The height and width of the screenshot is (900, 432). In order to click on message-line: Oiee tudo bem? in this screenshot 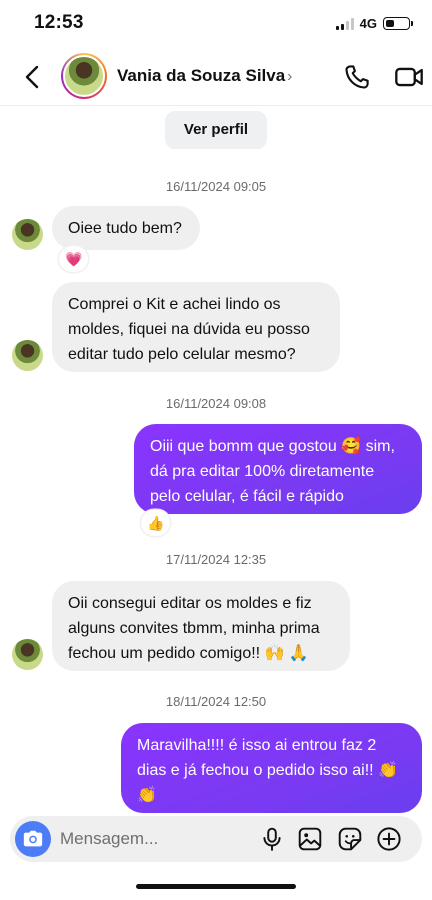, I will do `click(125, 228)`.